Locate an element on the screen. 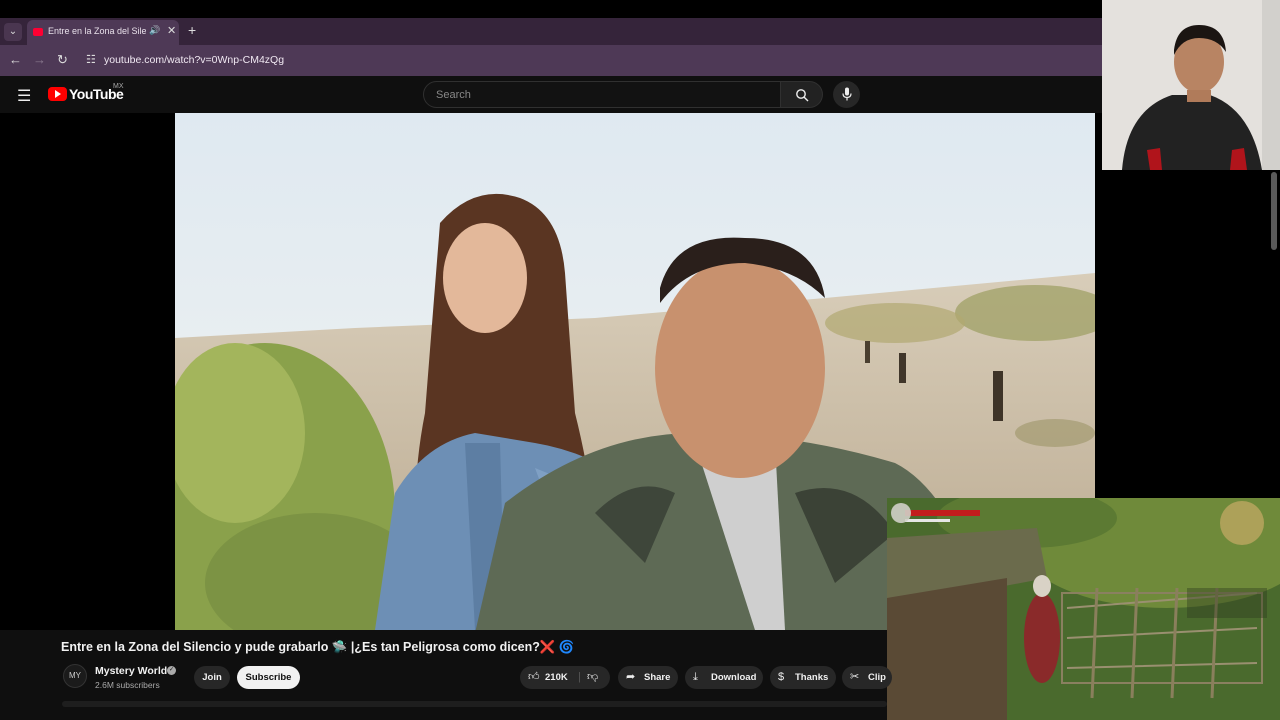 The height and width of the screenshot is (720, 1280). webcam-overlay is located at coordinates (1191, 85).